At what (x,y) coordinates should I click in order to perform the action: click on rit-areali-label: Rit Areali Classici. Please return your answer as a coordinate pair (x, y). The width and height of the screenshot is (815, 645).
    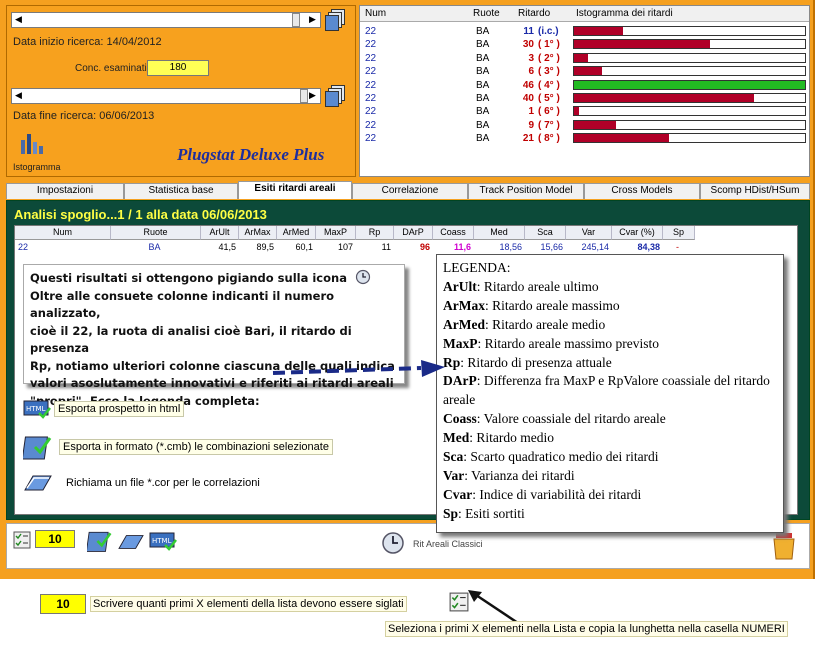
    Looking at the image, I should click on (448, 544).